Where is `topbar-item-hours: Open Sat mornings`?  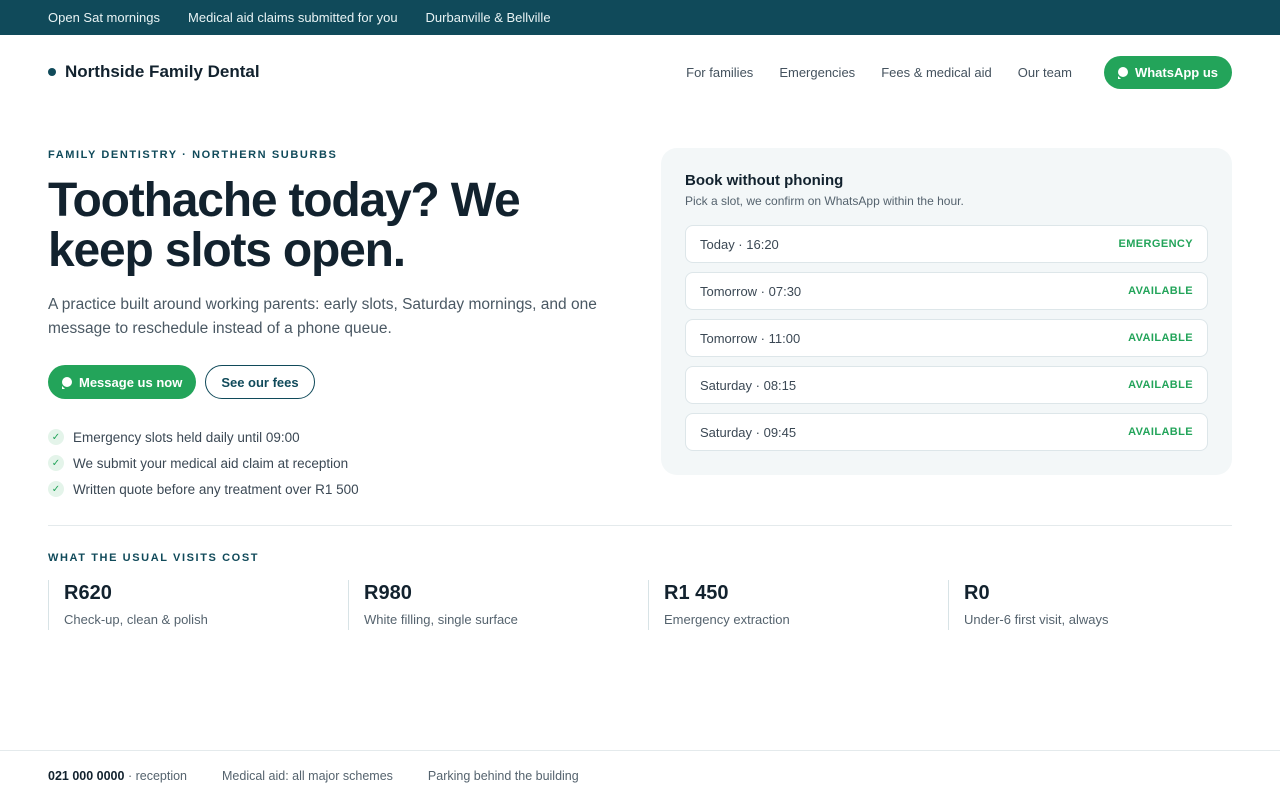 topbar-item-hours: Open Sat mornings is located at coordinates (104, 17).